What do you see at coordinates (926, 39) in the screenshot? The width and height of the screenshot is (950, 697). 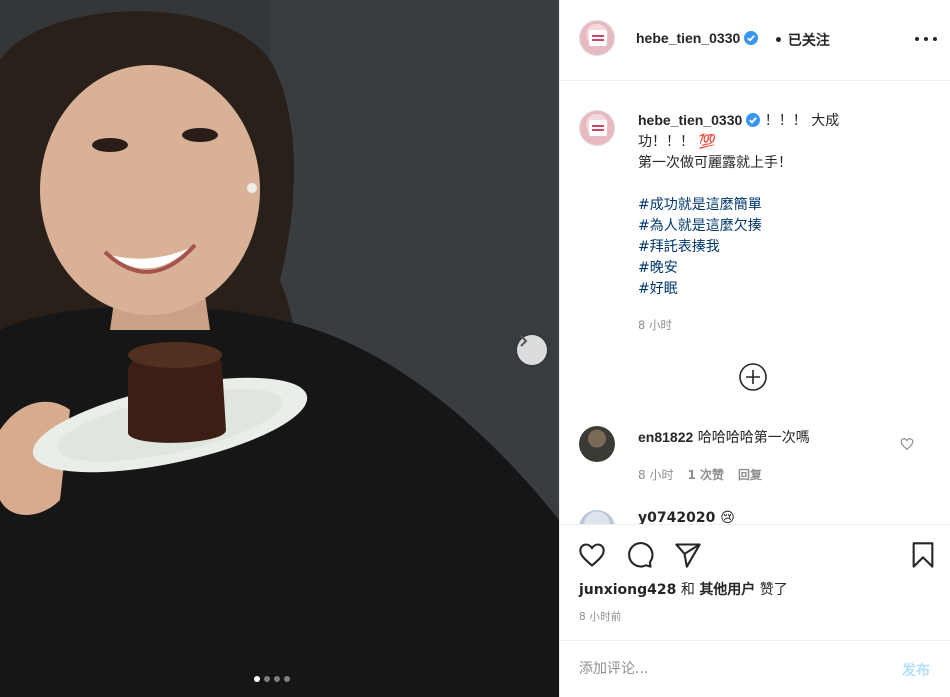 I see `more-options-icon` at bounding box center [926, 39].